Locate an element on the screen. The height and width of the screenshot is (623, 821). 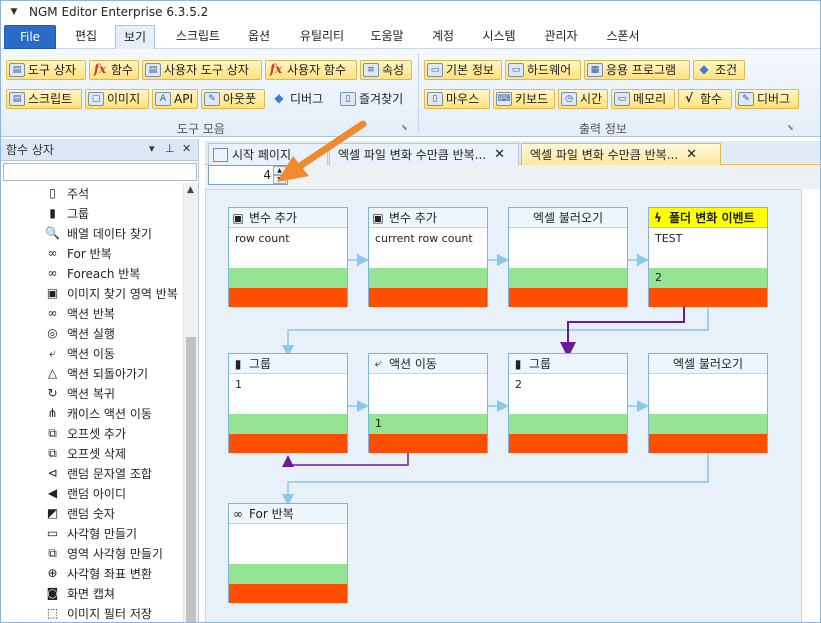
tree-item: ◩ 랜덤 숫자 is located at coordinates (80, 513).